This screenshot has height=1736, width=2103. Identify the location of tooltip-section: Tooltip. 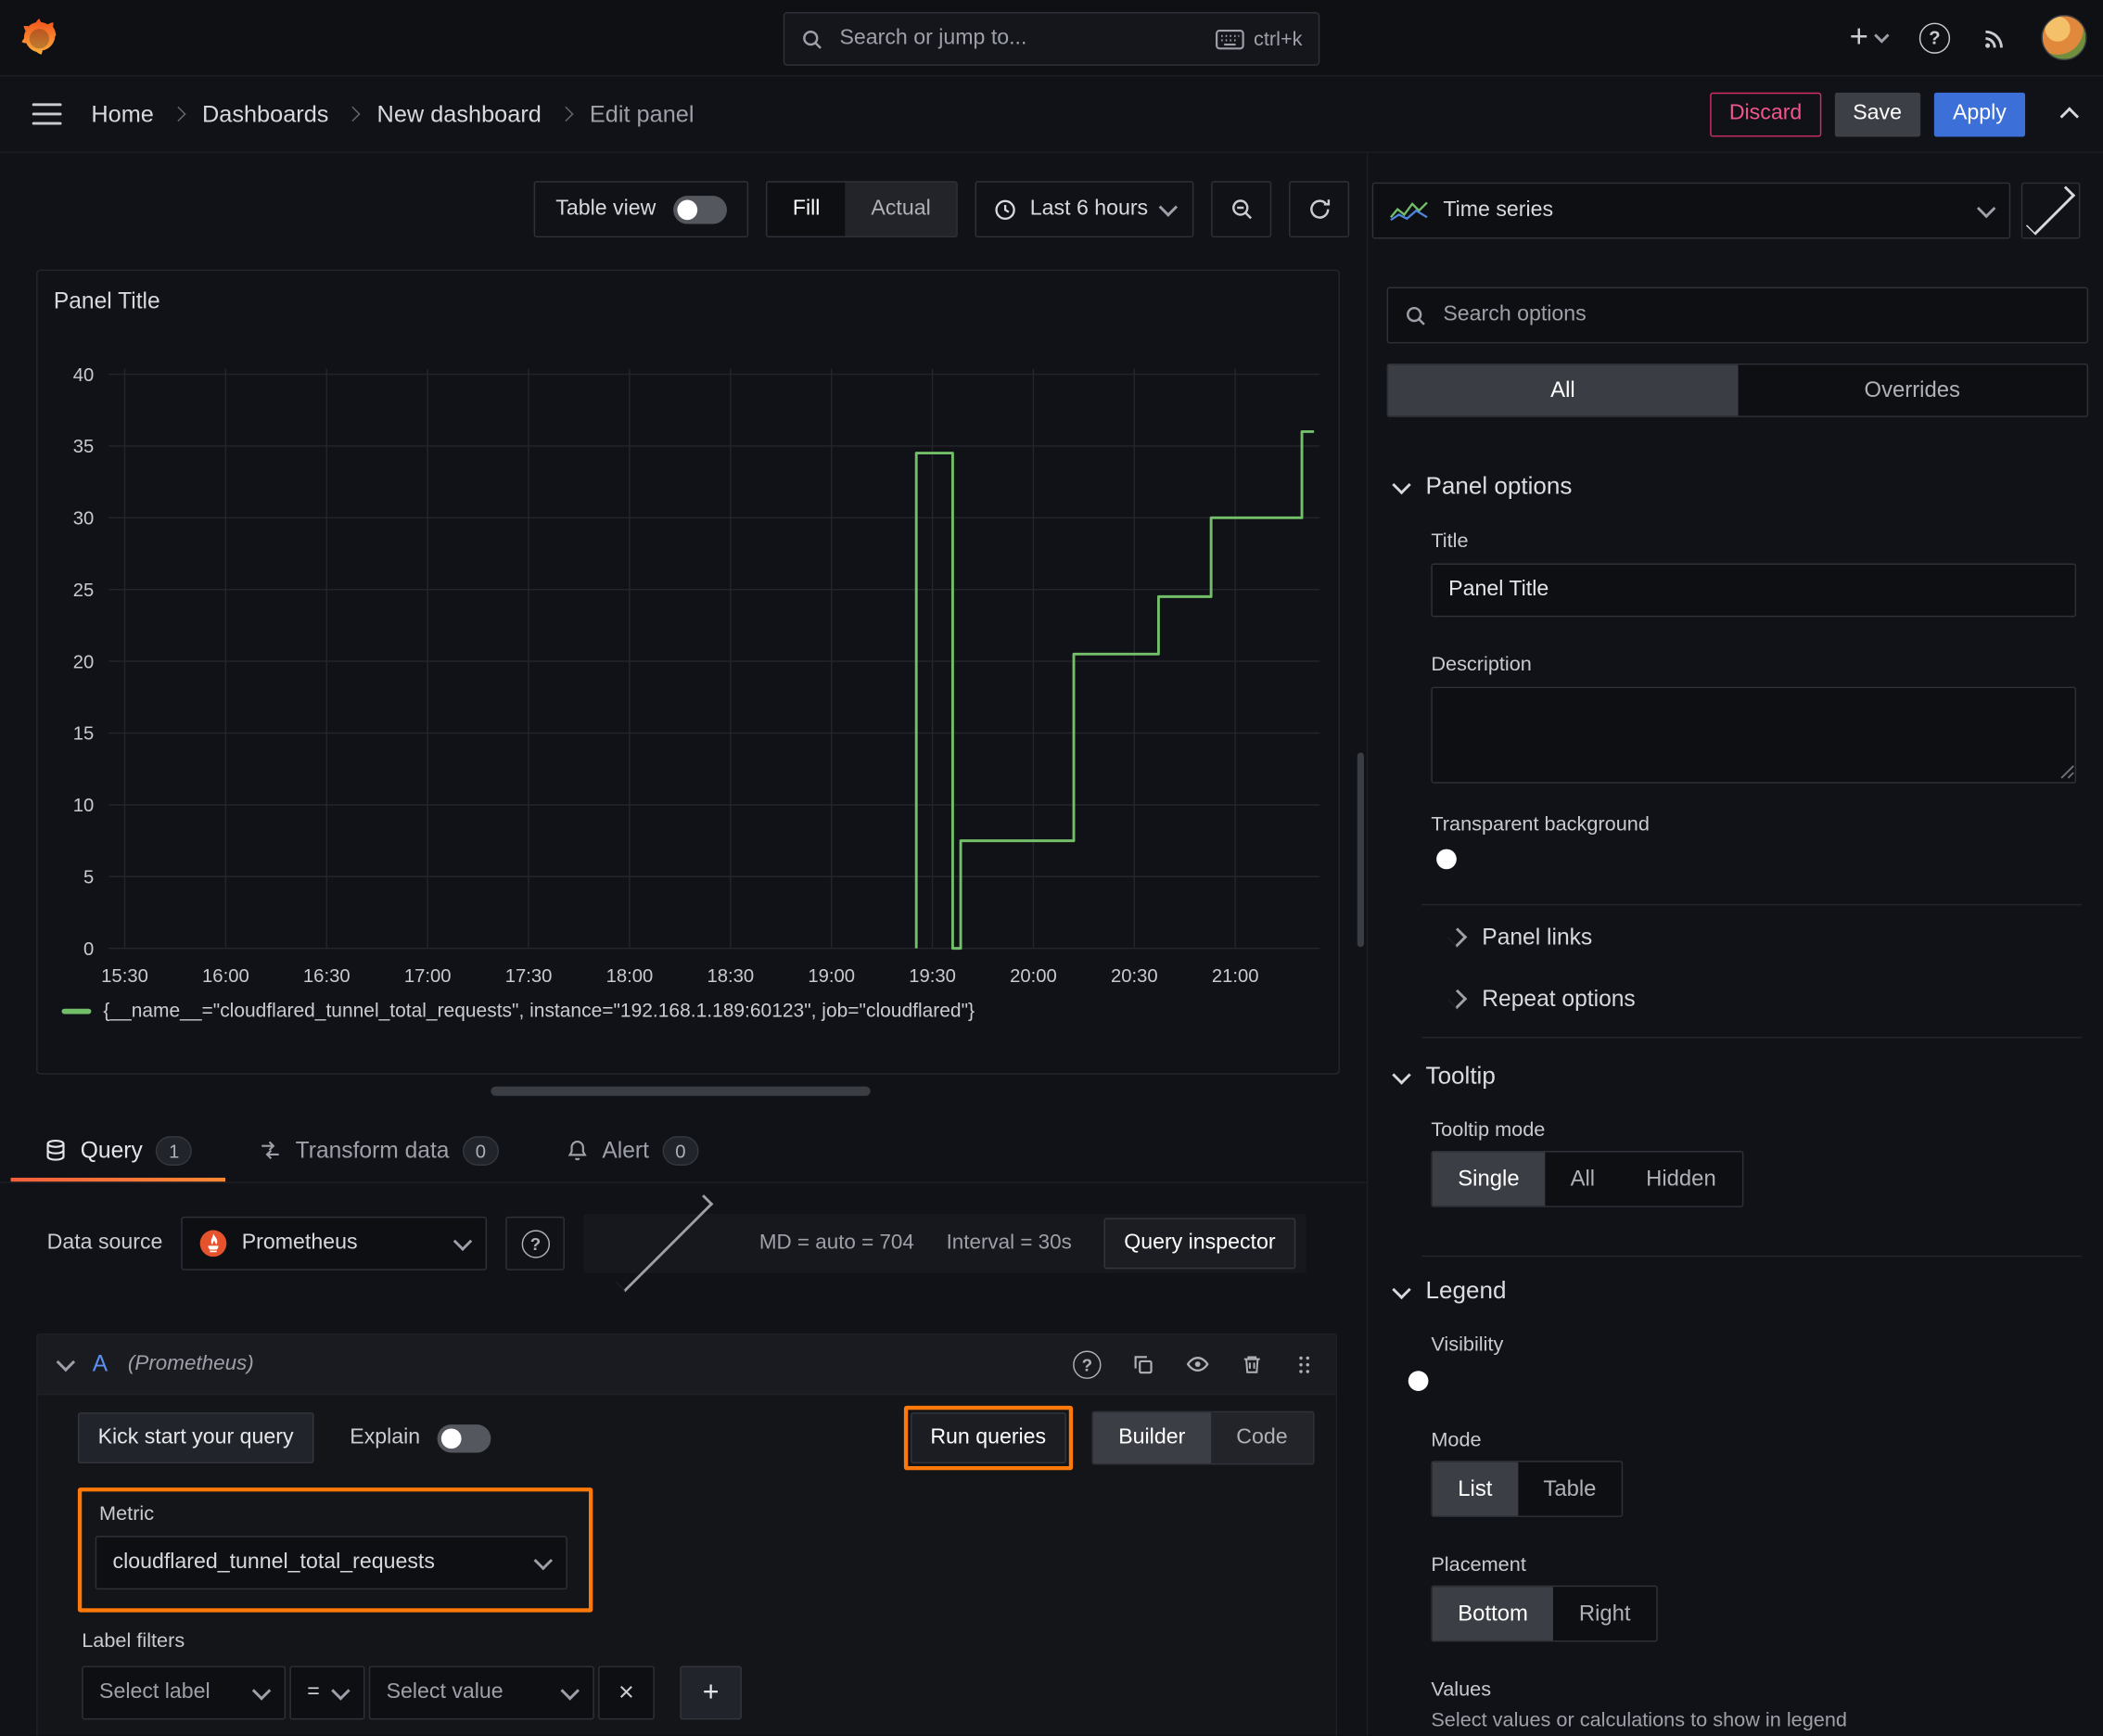
(1444, 1076).